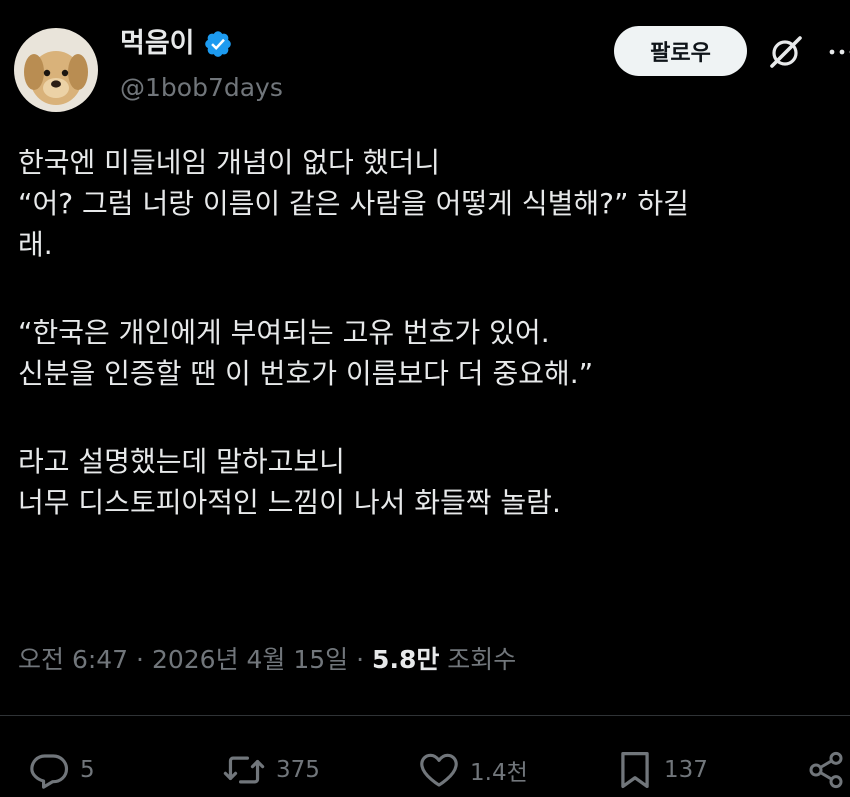 Image resolution: width=850 pixels, height=797 pixels. I want to click on tweet-line: 라고 설명했는데 말하고보니, so click(181, 461).